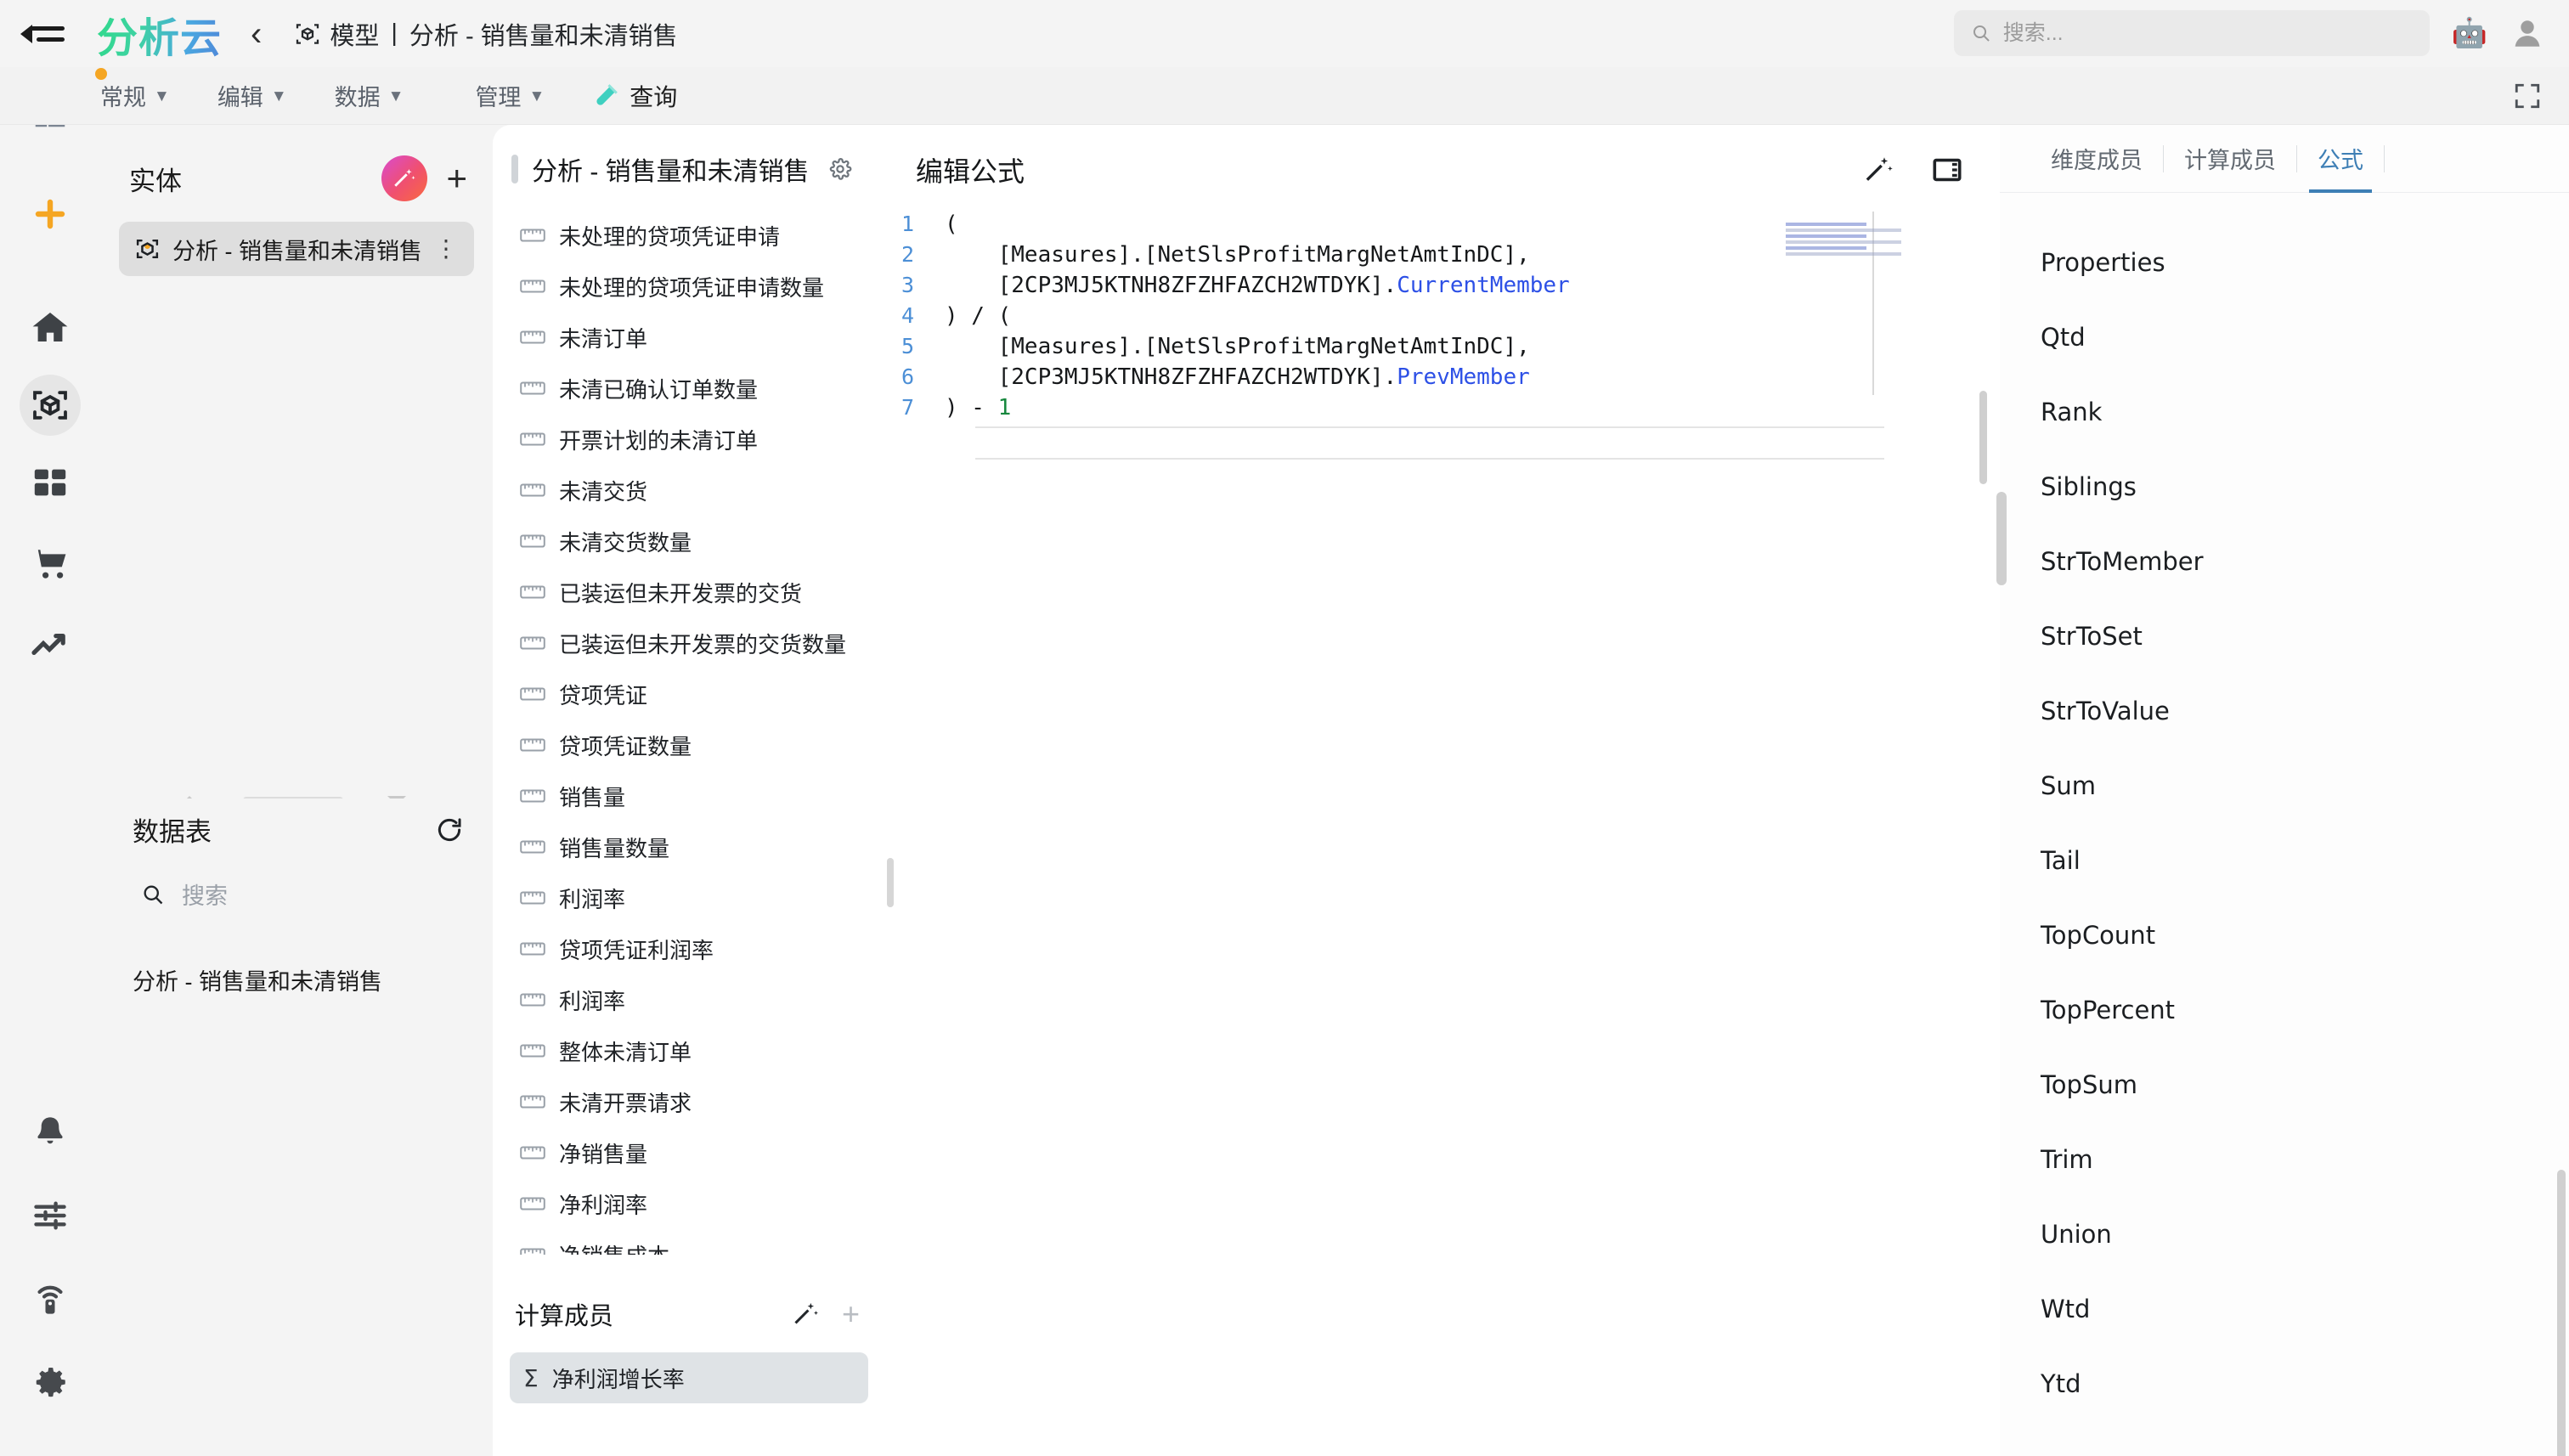  What do you see at coordinates (50, 1132) in the screenshot?
I see `rail-item-notifications` at bounding box center [50, 1132].